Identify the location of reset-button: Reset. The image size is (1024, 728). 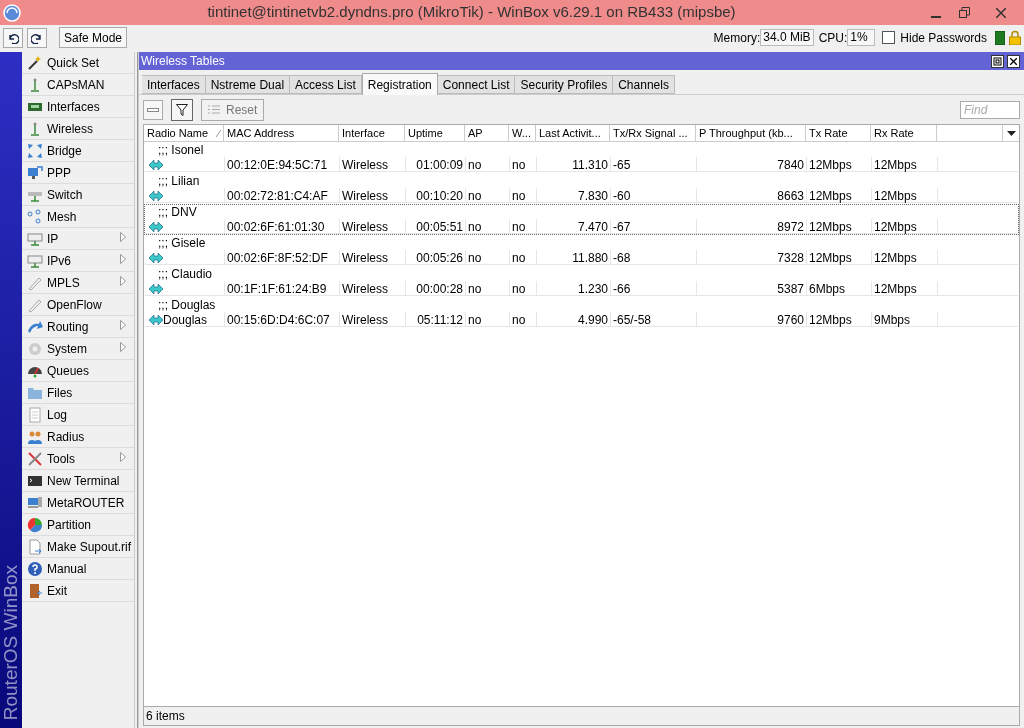
(233, 109).